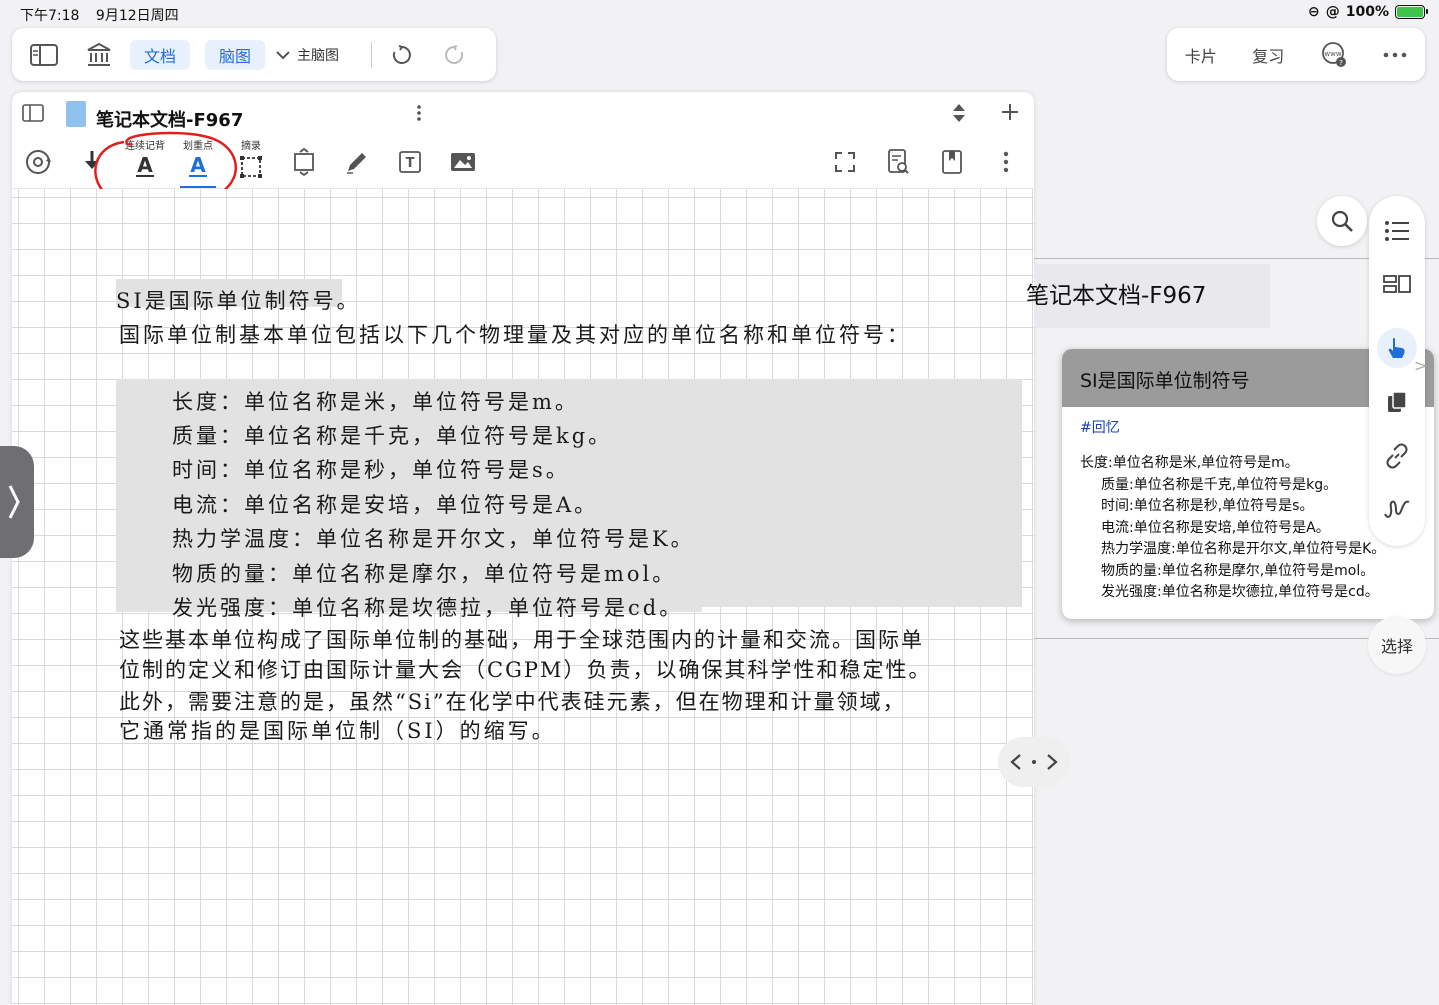 This screenshot has height=1005, width=1439. What do you see at coordinates (1397, 284) in the screenshot?
I see `layout-button` at bounding box center [1397, 284].